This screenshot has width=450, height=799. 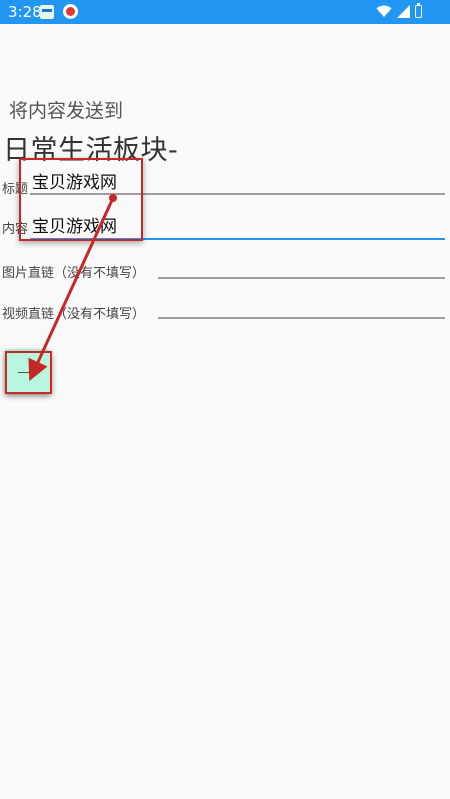 What do you see at coordinates (74, 314) in the screenshot?
I see `video-link-label: 视频直链（没有不填写）` at bounding box center [74, 314].